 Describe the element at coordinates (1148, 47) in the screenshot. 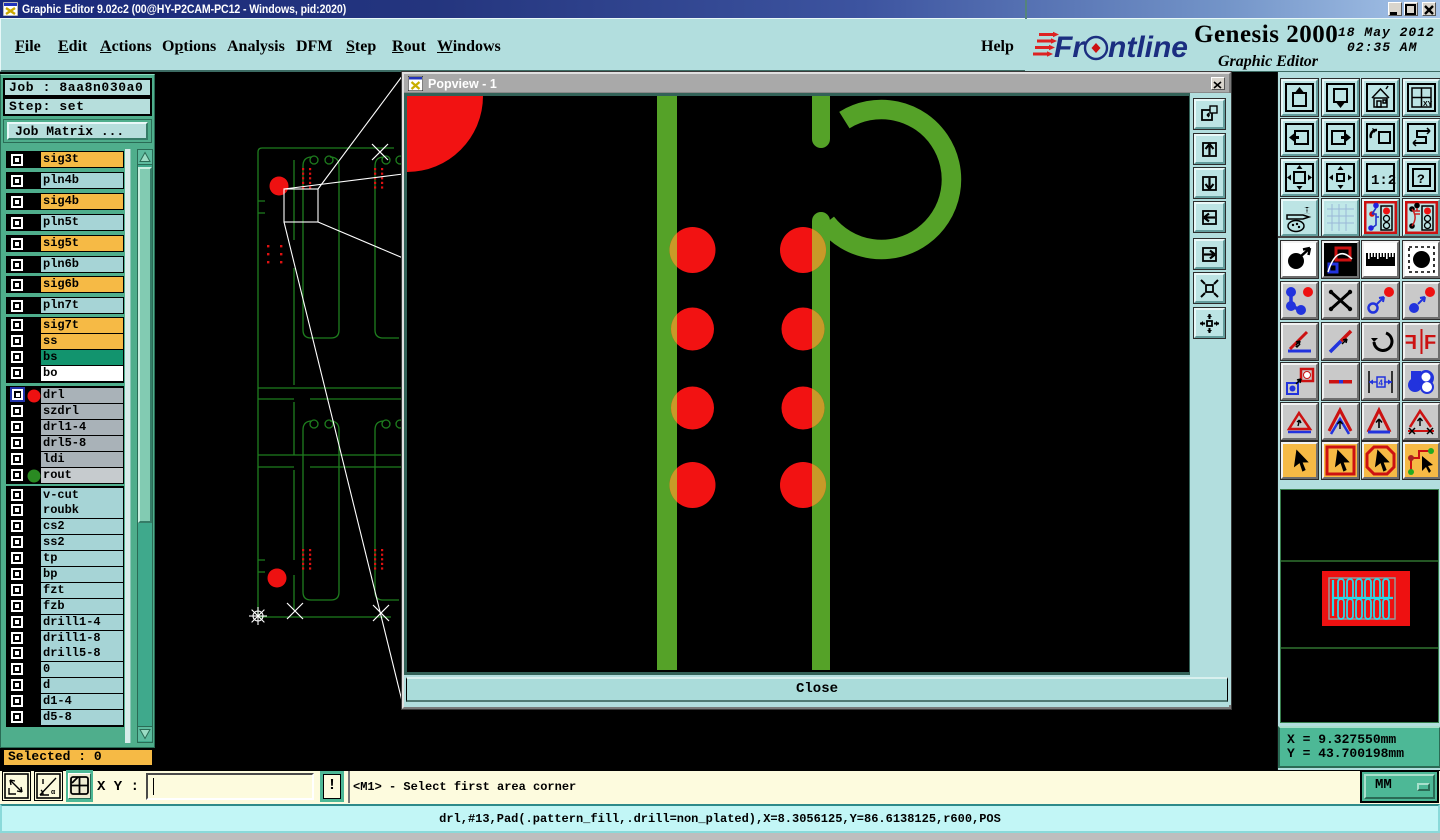

I see `svg-text: ntline` at that location.